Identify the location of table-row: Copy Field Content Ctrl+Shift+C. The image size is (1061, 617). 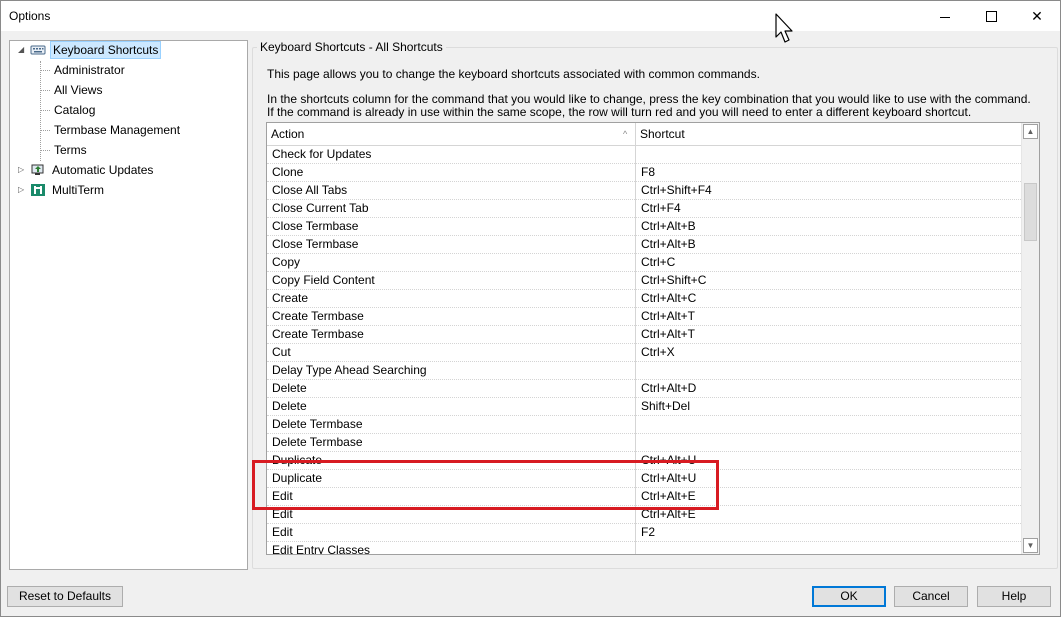
(644, 281).